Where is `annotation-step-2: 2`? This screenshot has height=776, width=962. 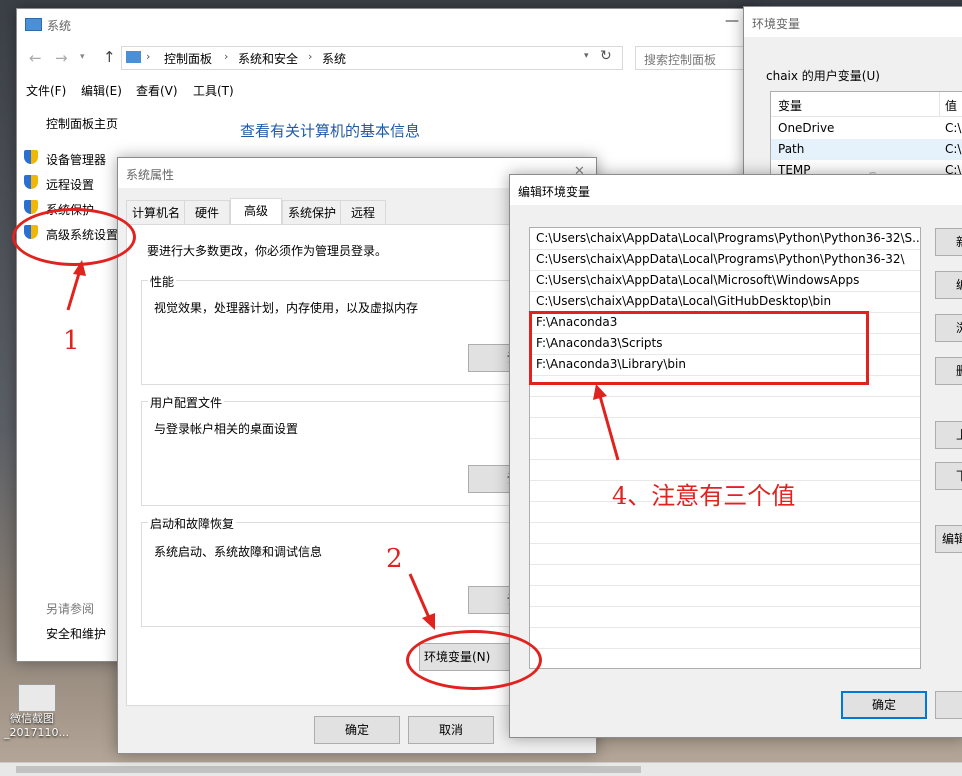 annotation-step-2: 2 is located at coordinates (394, 559).